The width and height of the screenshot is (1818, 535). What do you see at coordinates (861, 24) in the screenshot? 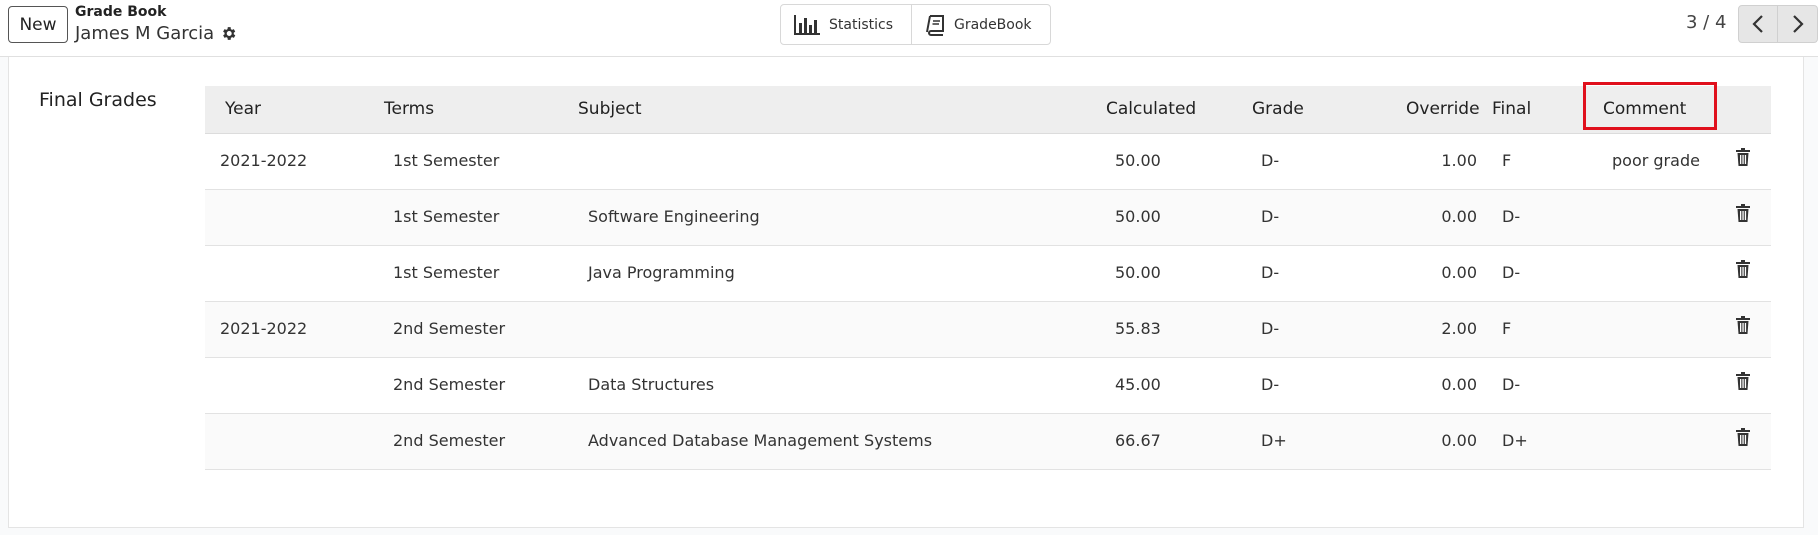
I see `statistics-label: Statistics` at bounding box center [861, 24].